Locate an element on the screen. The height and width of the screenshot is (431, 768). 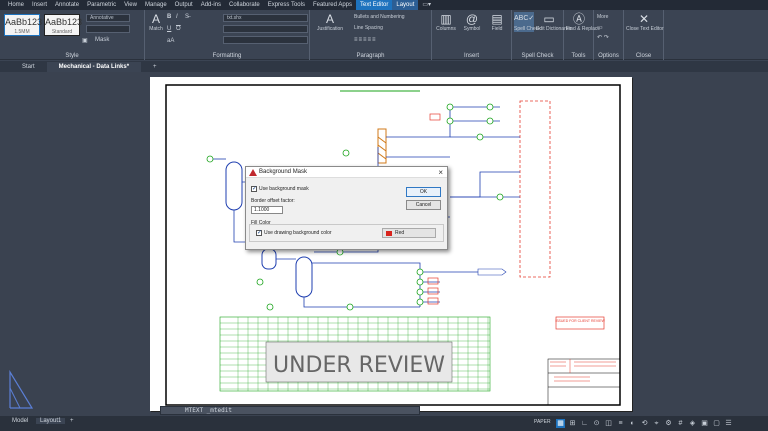
symbol-icon: @ is located at coordinates (472, 19).